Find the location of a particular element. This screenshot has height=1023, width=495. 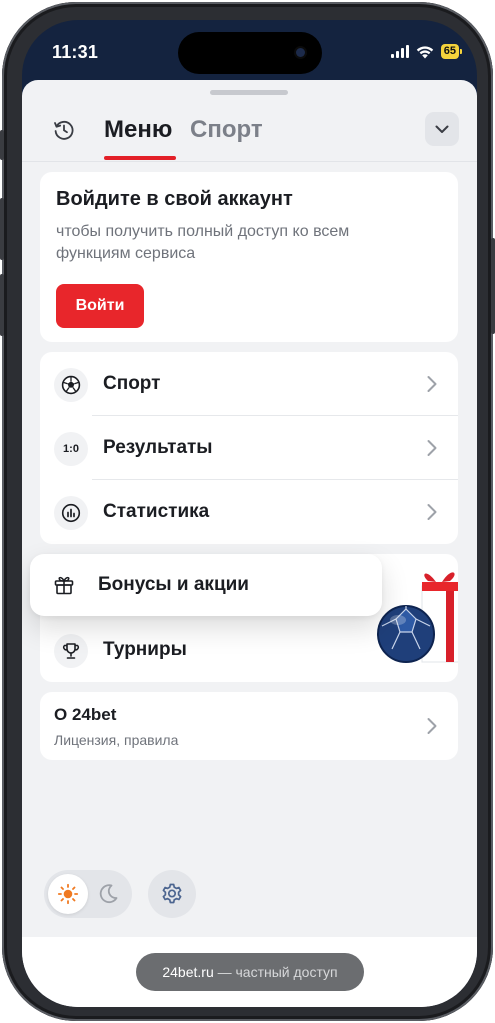

nav-item-statistics: Статистика is located at coordinates (249, 512).